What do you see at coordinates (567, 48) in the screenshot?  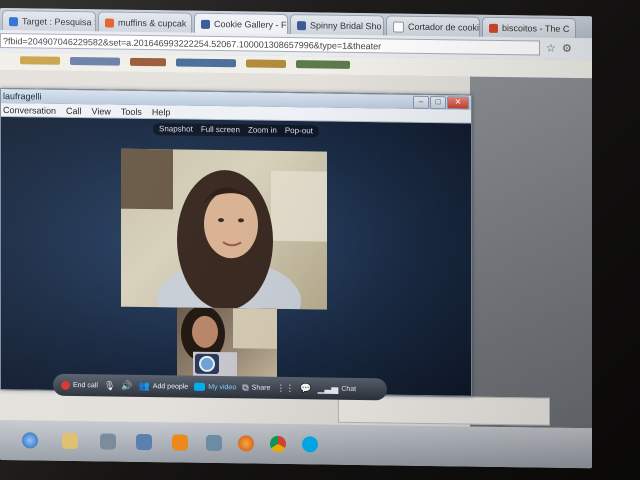 I see `wrench-icon: ⚙` at bounding box center [567, 48].